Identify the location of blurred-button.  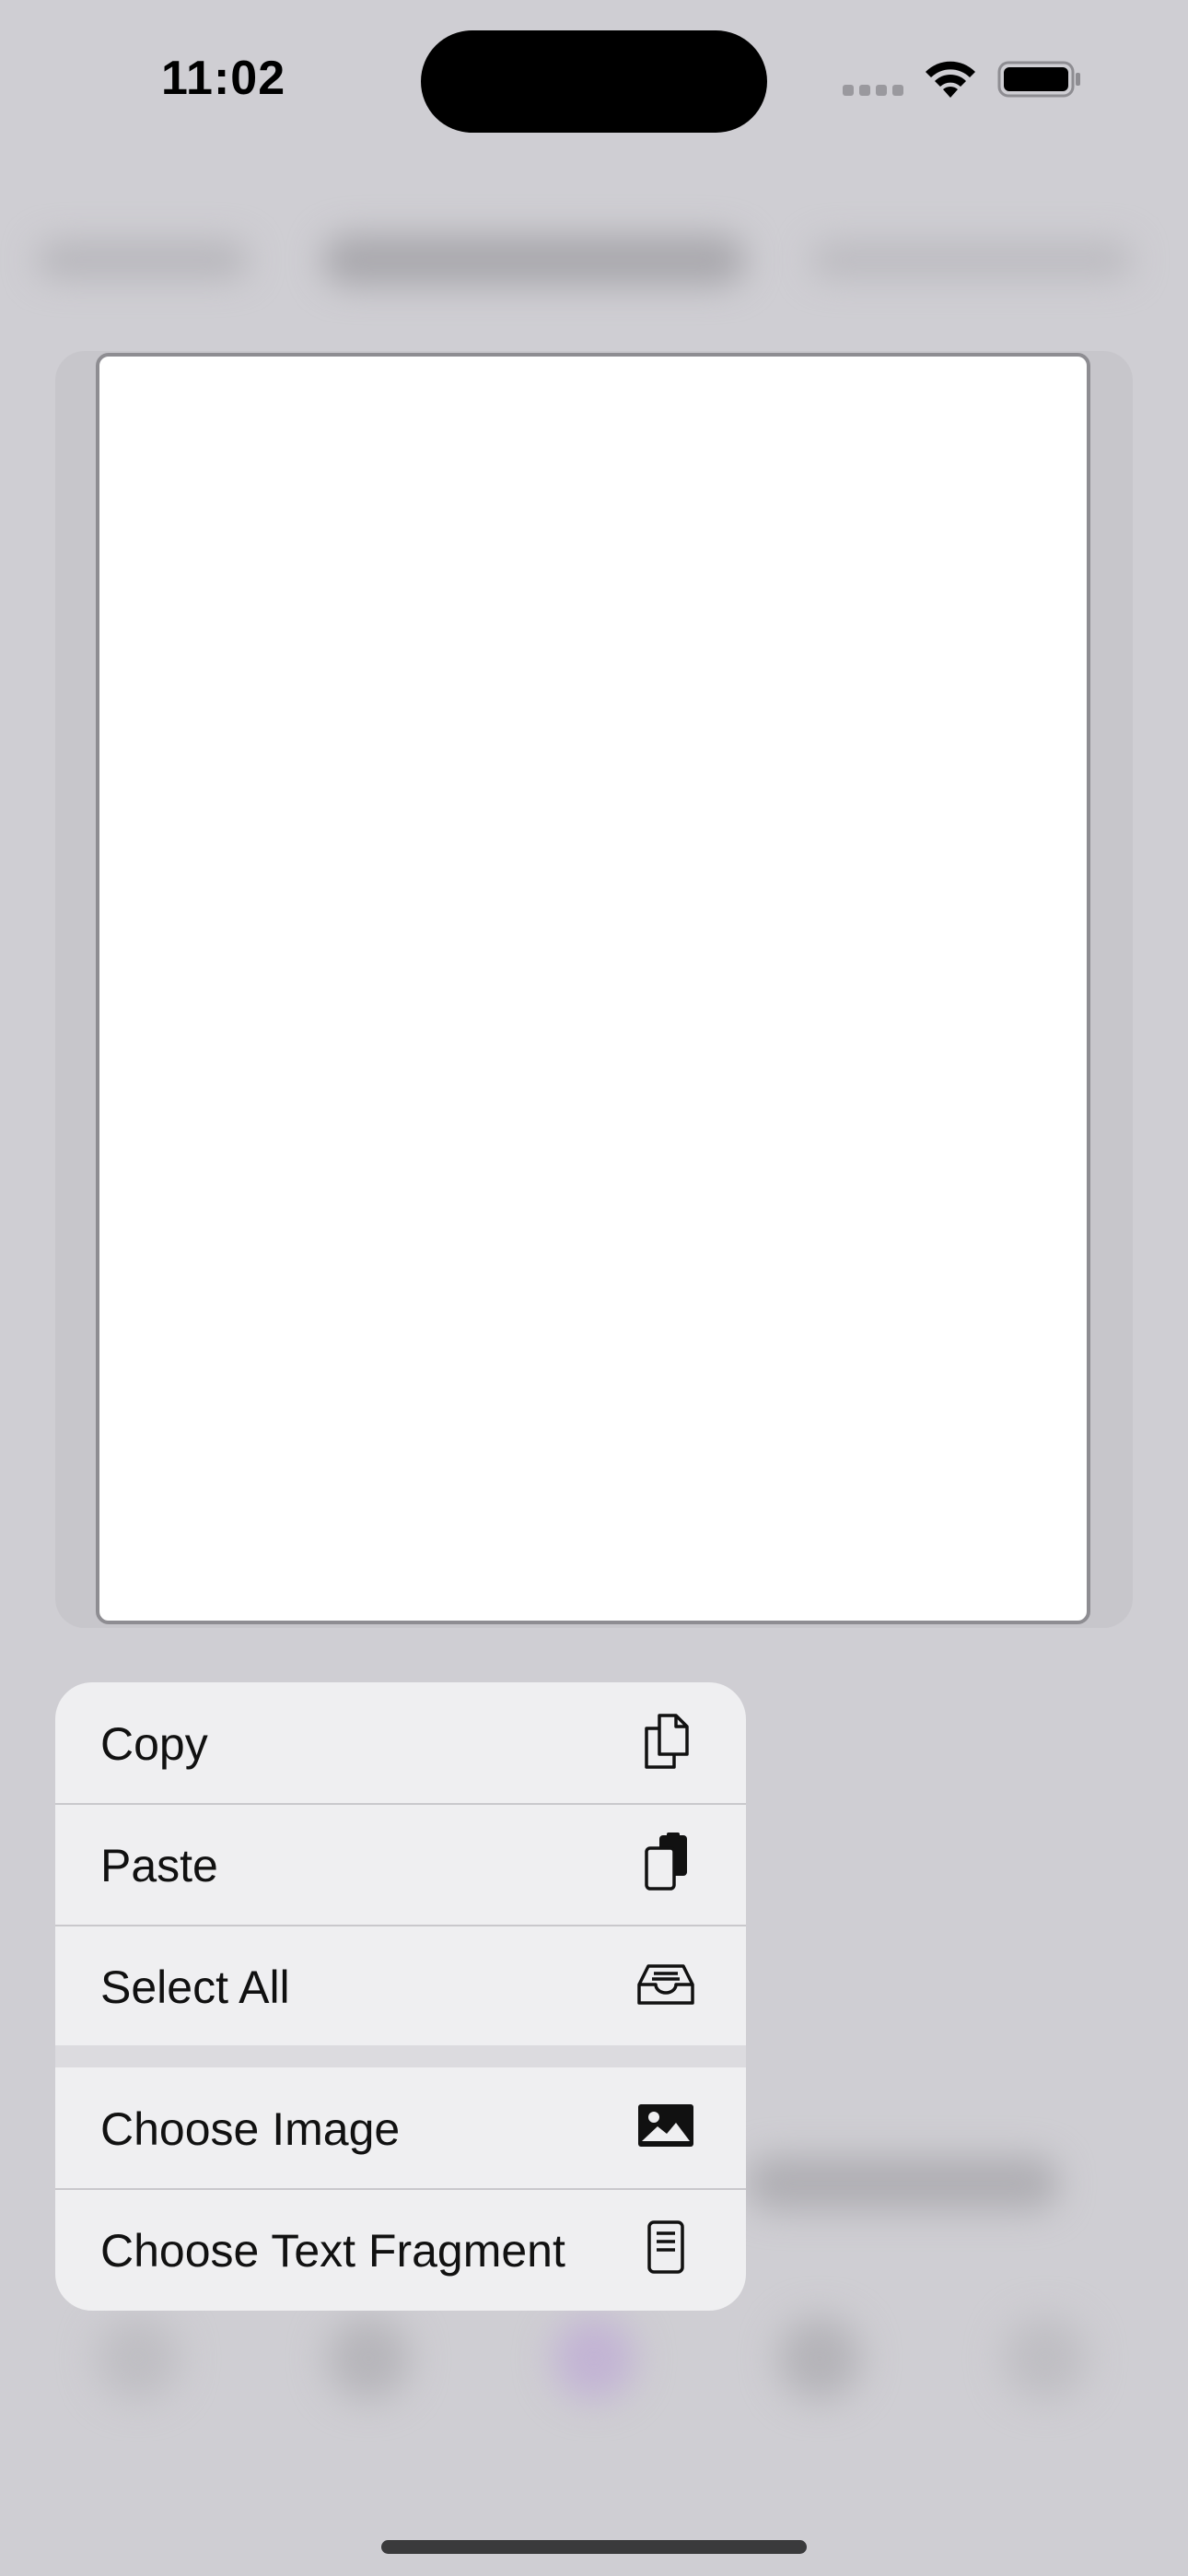
(903, 2183).